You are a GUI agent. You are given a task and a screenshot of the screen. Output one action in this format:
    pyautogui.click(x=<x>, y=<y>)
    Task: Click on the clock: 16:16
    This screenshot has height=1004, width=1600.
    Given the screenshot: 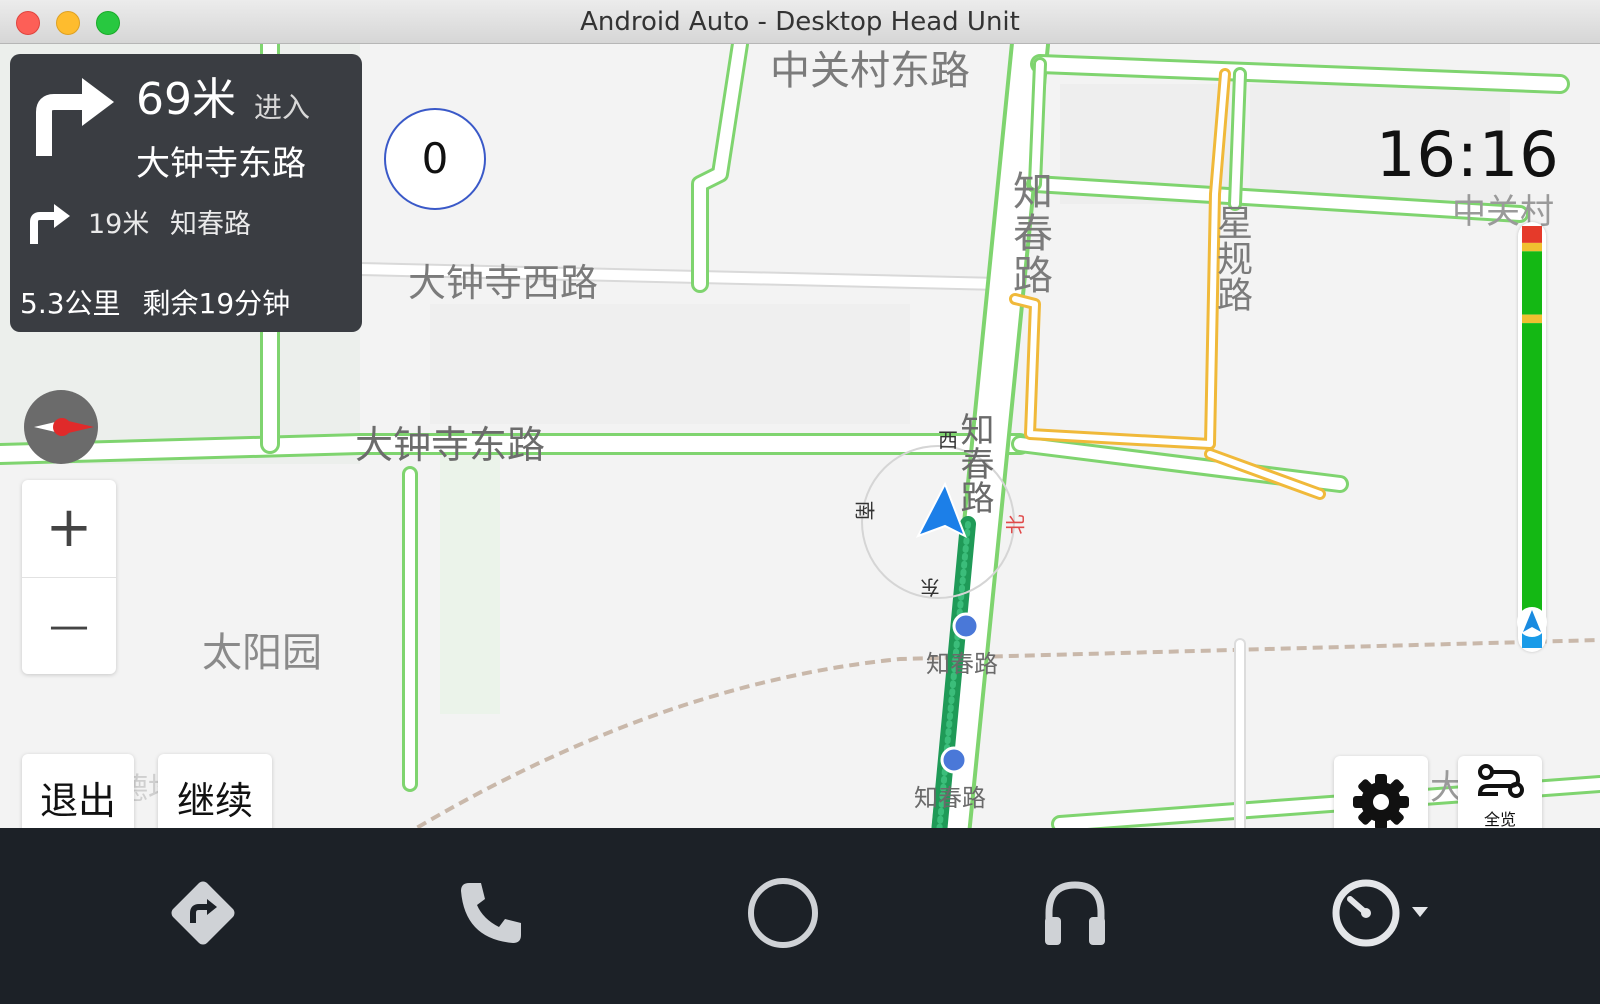 What is the action you would take?
    pyautogui.click(x=1468, y=154)
    